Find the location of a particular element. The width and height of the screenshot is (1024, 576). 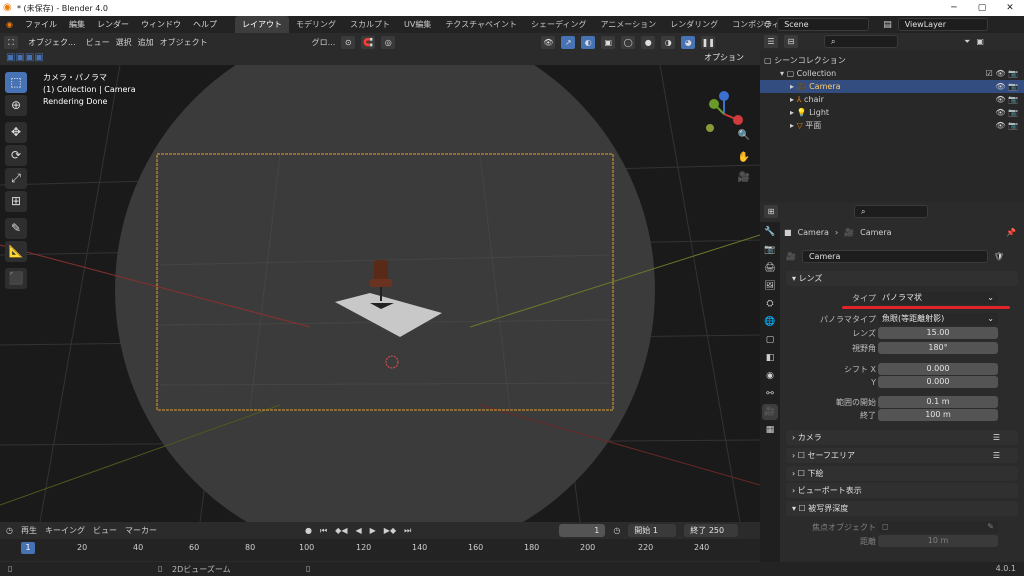

focus-object-field: ◻ ✎ is located at coordinates (938, 527).